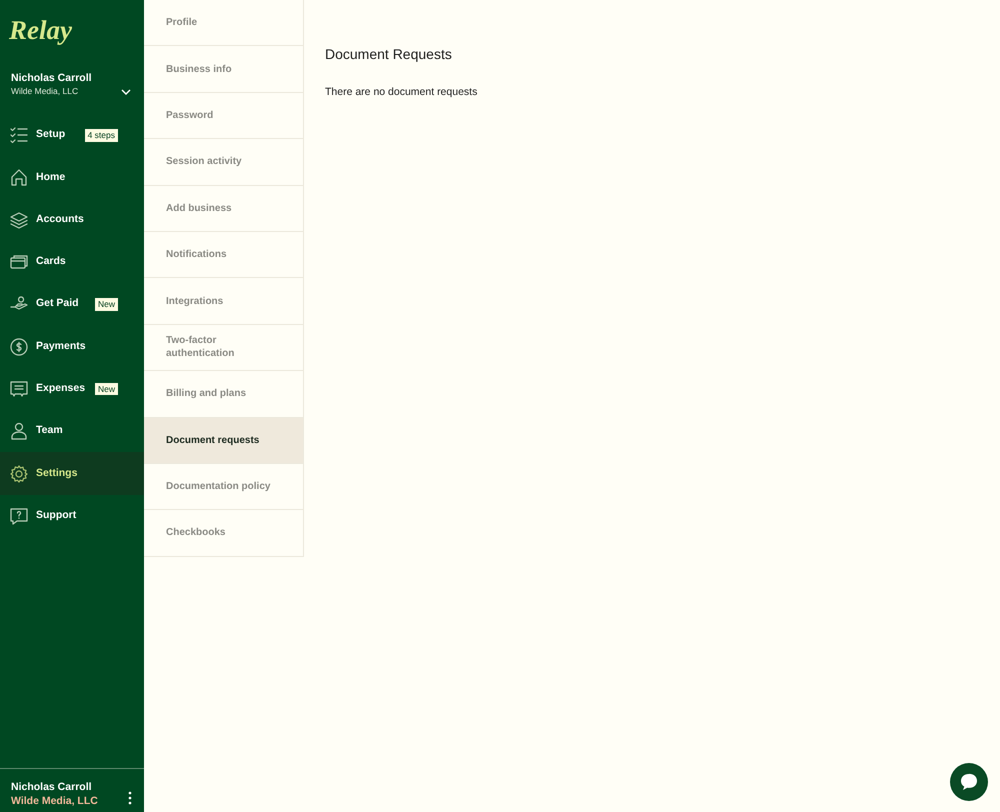 This screenshot has height=812, width=1000. What do you see at coordinates (72, 219) in the screenshot?
I see `nav-item: Accounts` at bounding box center [72, 219].